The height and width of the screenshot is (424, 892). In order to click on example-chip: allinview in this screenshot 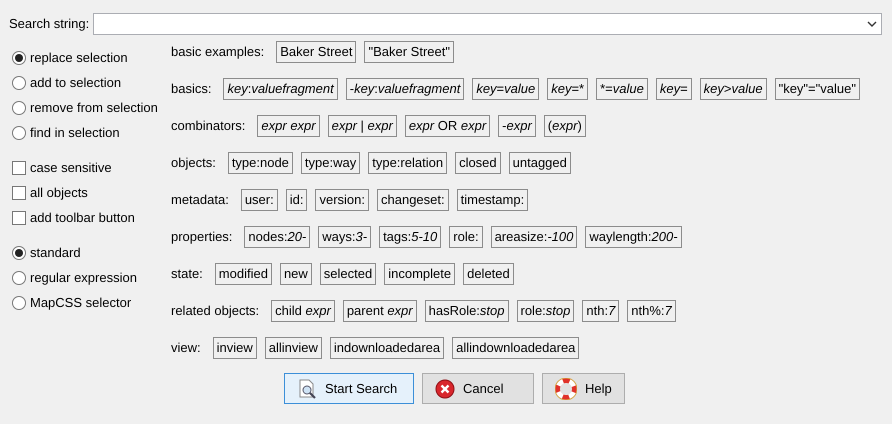, I will do `click(293, 348)`.